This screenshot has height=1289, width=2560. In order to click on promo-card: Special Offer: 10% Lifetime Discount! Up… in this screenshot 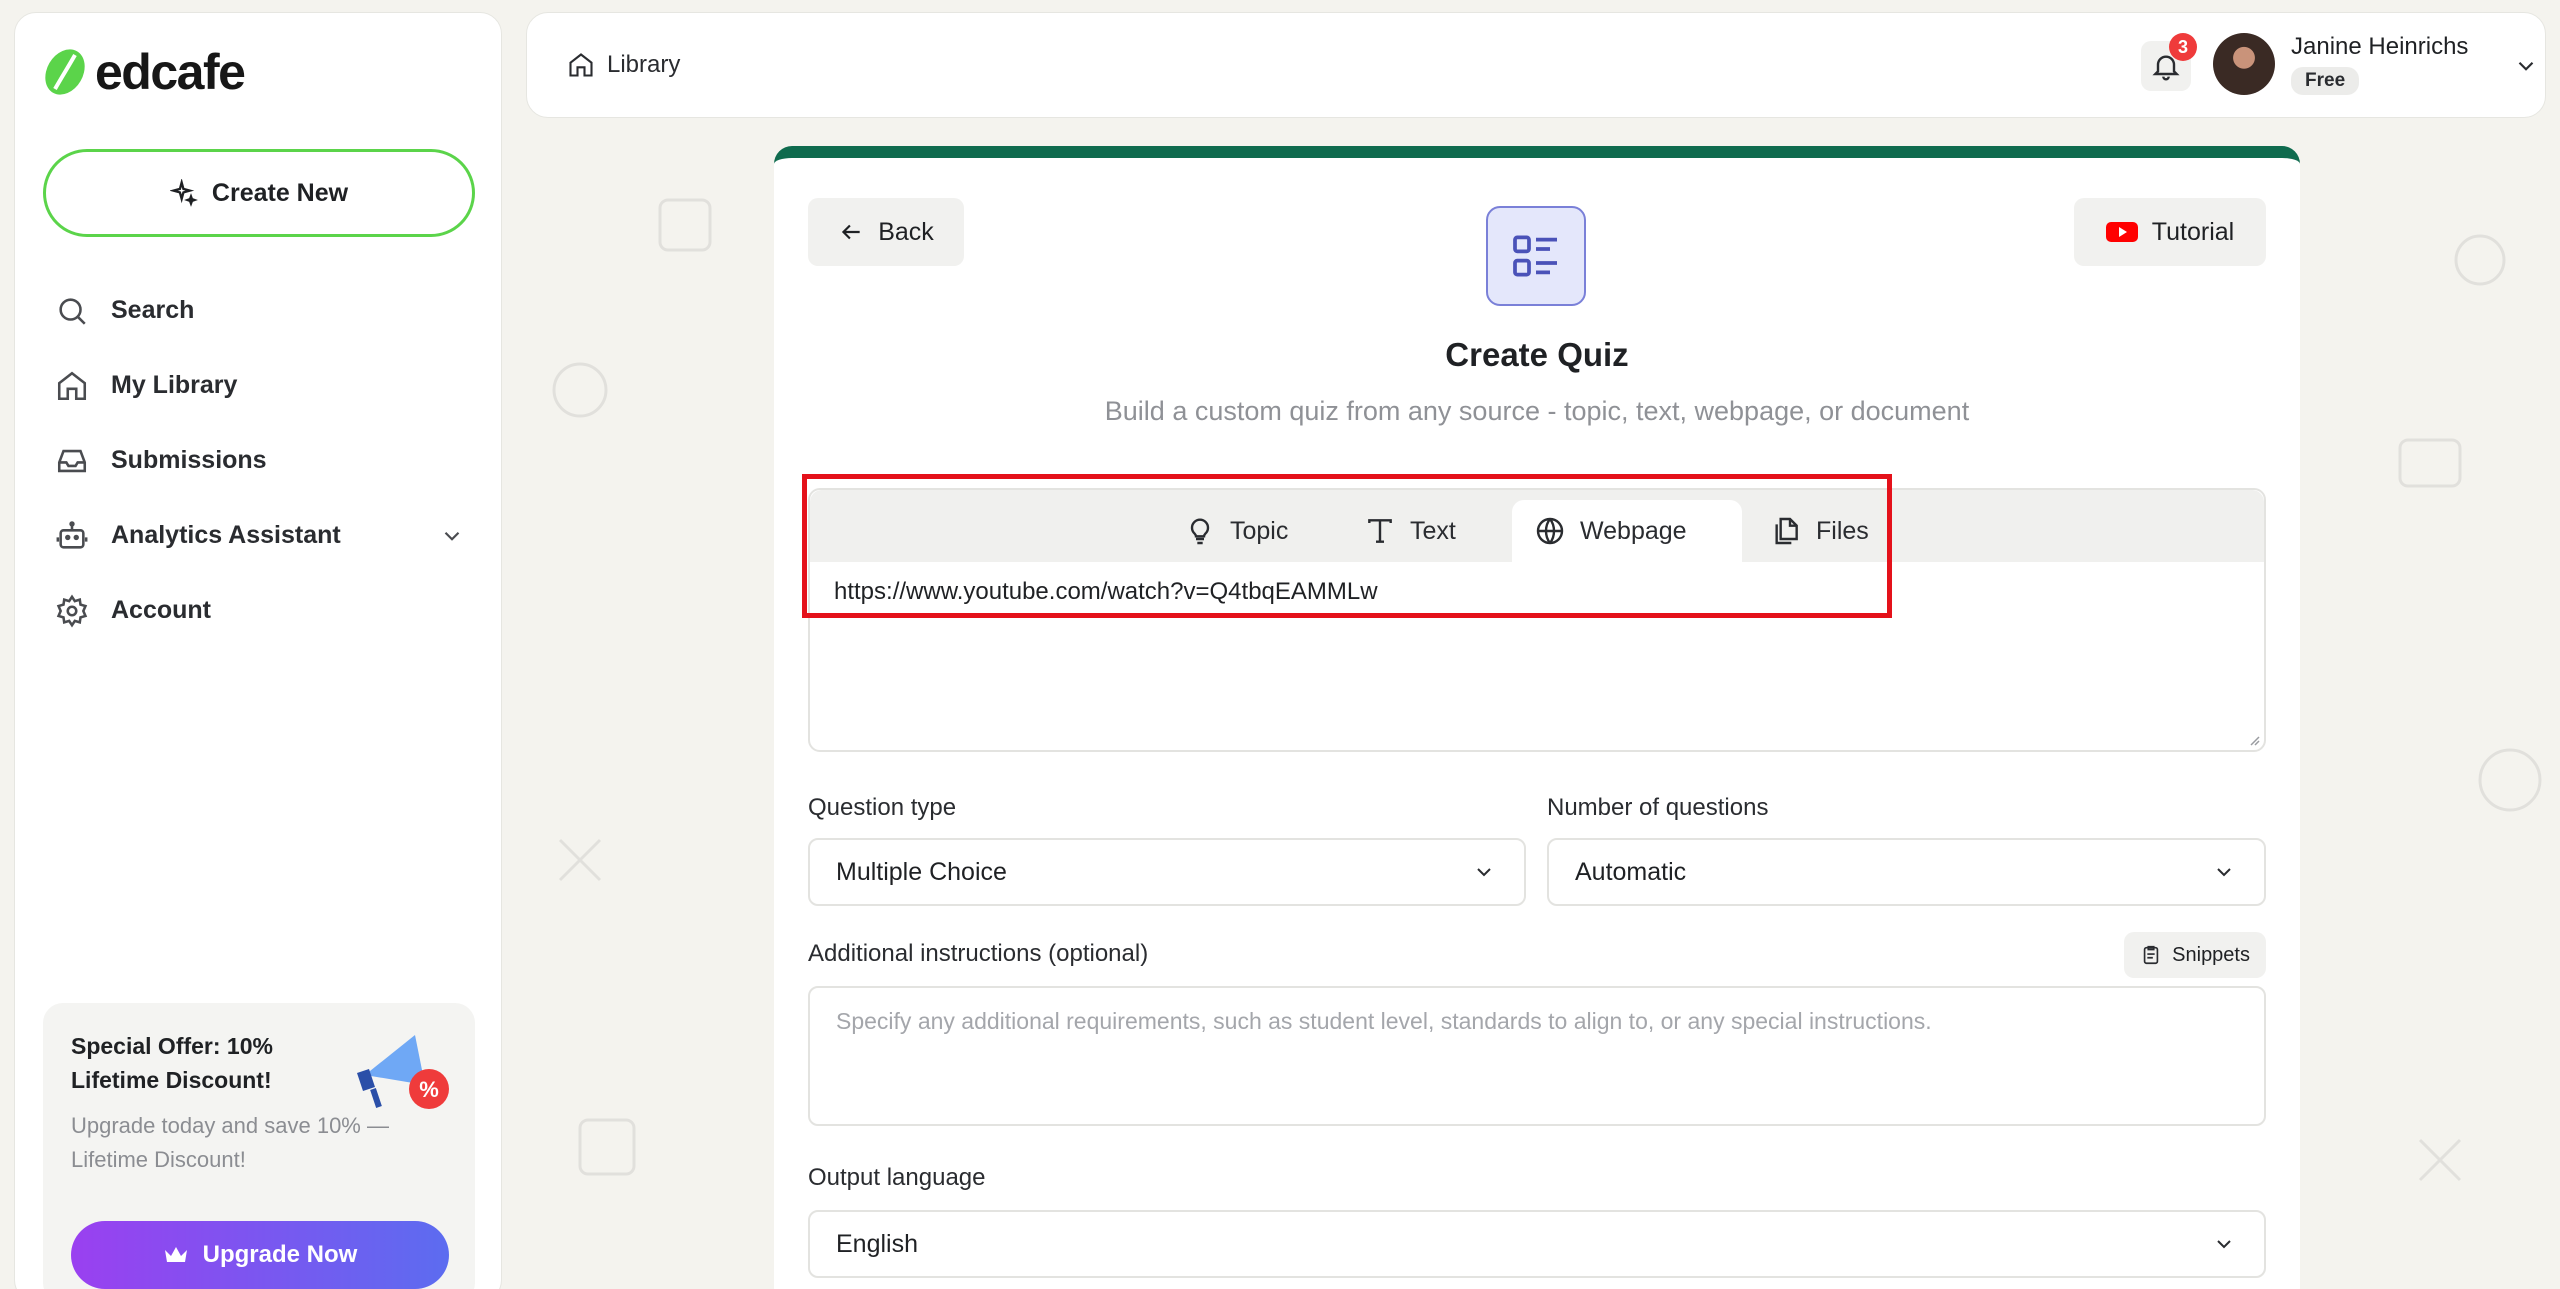, I will do `click(259, 1146)`.